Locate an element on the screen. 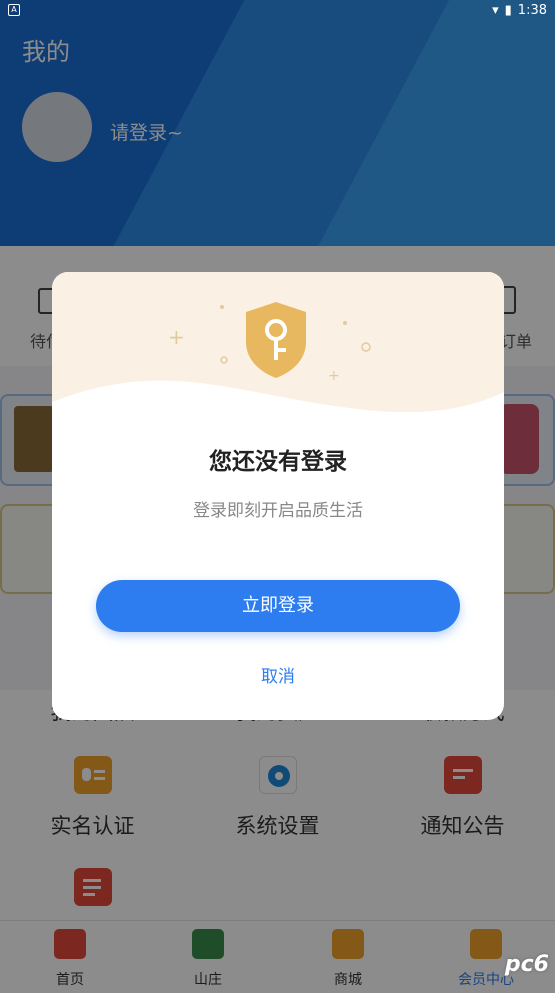 This screenshot has width=555, height=993. status-time: 1:38 is located at coordinates (532, 10).